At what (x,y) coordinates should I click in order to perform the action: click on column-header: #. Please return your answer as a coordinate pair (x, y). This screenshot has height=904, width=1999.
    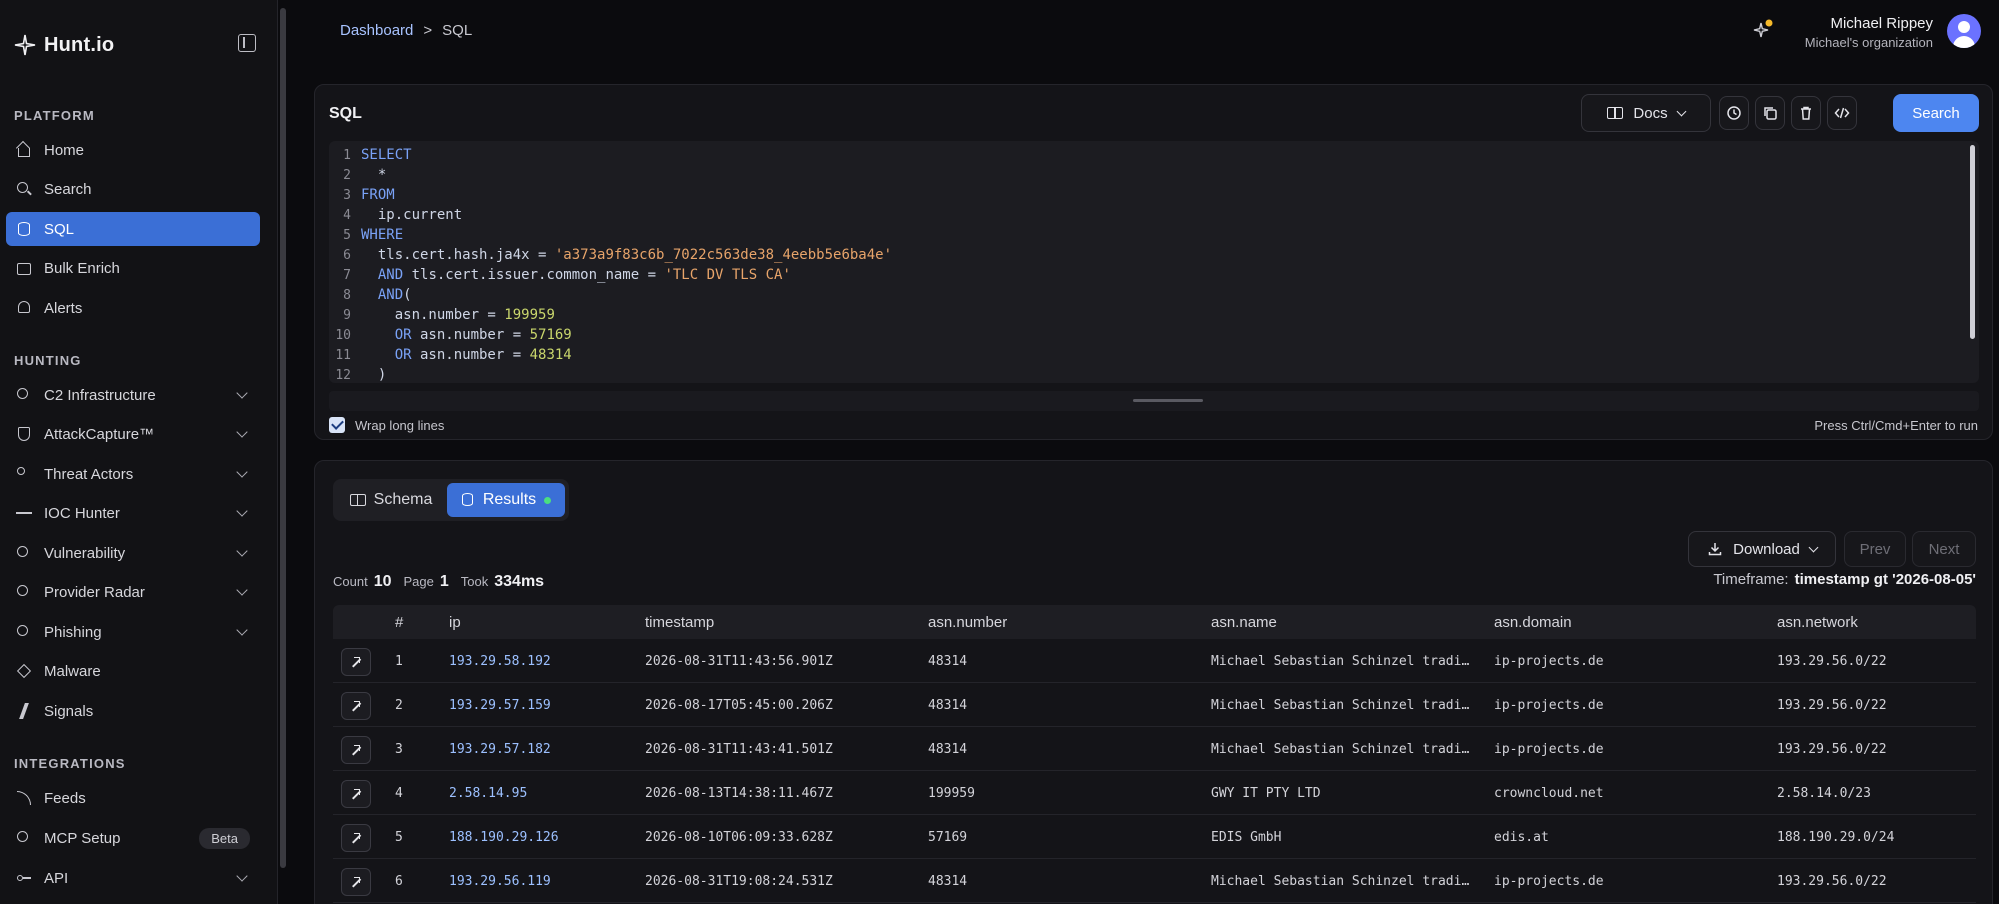
    Looking at the image, I should click on (399, 622).